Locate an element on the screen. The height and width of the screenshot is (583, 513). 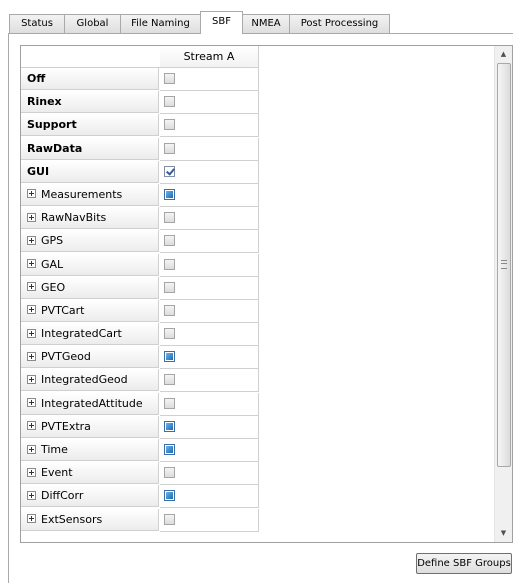
row-header: PVTGeod is located at coordinates (90, 357).